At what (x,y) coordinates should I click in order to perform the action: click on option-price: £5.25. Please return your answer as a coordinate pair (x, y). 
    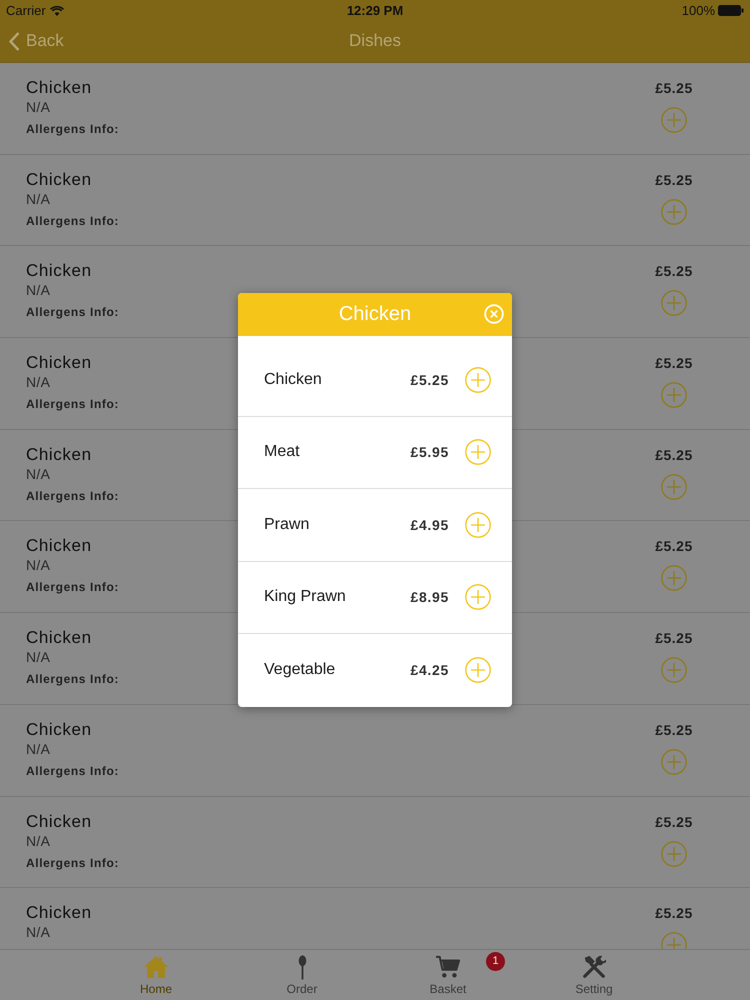
    Looking at the image, I should click on (429, 380).